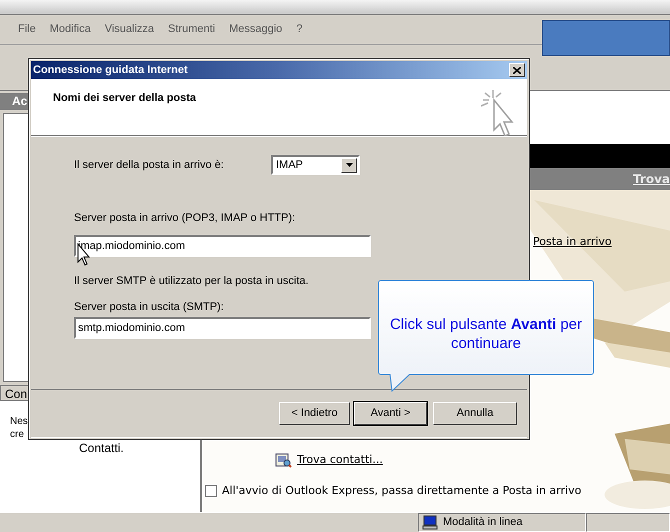 This screenshot has width=670, height=532. I want to click on menu-item: Messaggio, so click(255, 29).